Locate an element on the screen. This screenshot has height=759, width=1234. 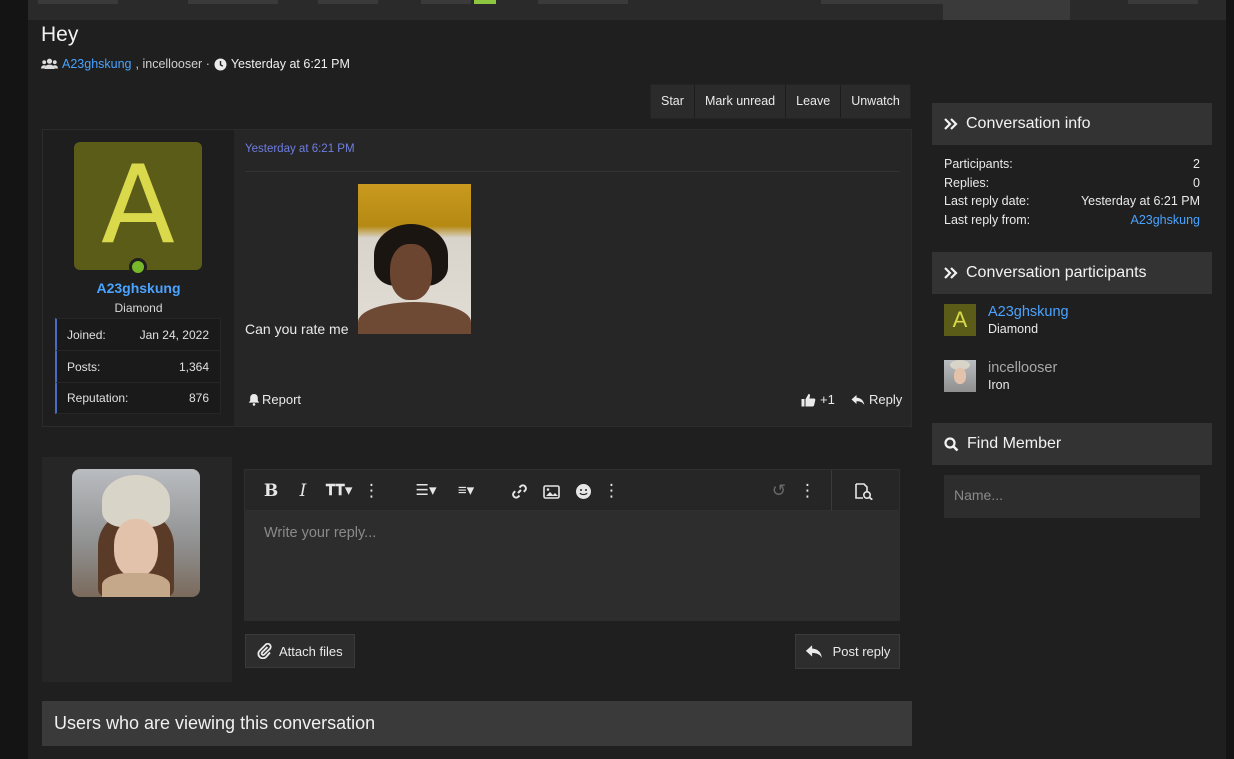
post-reply-label: Post reply is located at coordinates (861, 651).